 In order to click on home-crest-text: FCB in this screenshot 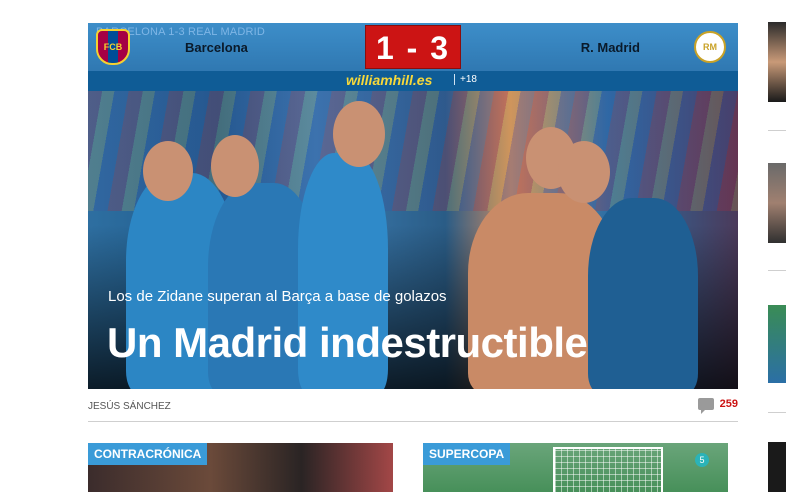, I will do `click(113, 47)`.